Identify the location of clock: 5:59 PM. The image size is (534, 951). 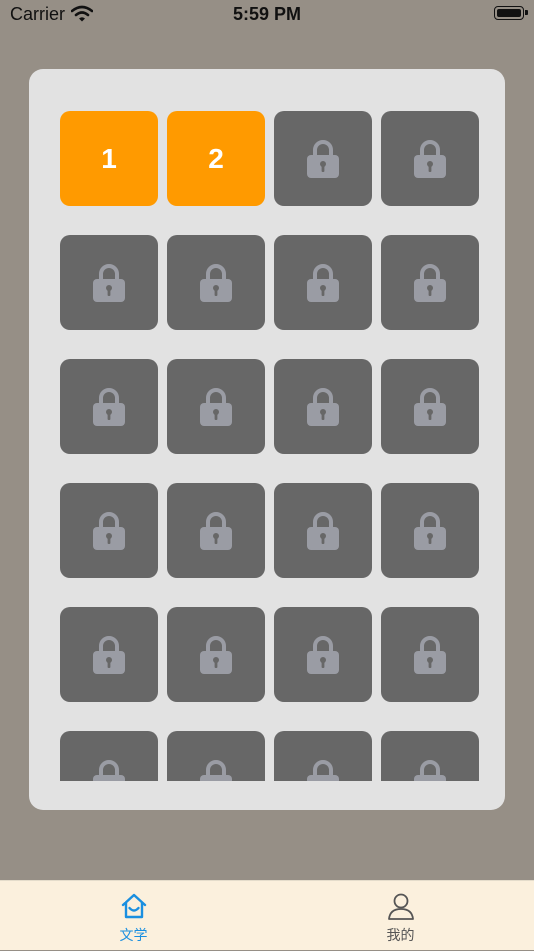
(267, 14).